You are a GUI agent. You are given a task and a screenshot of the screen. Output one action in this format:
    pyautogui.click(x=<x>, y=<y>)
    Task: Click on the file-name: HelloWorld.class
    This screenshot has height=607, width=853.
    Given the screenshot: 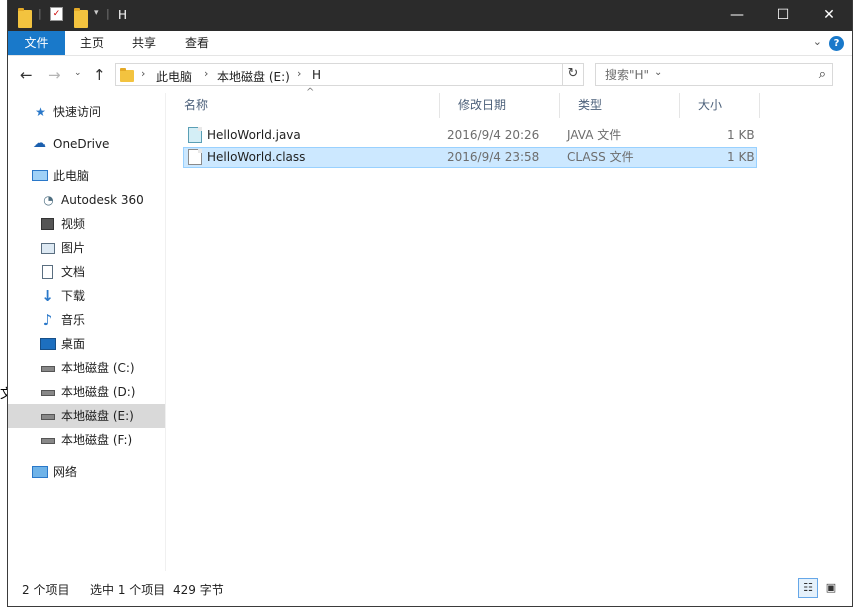 What is the action you would take?
    pyautogui.click(x=256, y=157)
    